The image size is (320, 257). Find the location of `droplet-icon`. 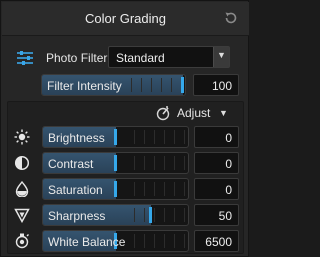

droplet-icon is located at coordinates (22, 189).